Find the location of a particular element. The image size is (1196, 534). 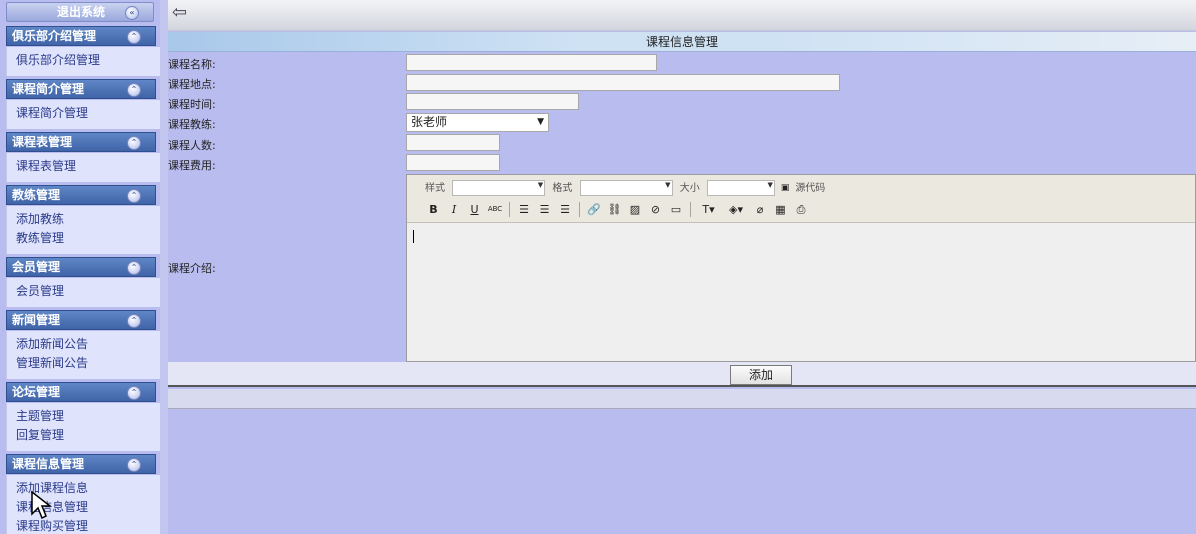

style-label: 样式 is located at coordinates (435, 188).